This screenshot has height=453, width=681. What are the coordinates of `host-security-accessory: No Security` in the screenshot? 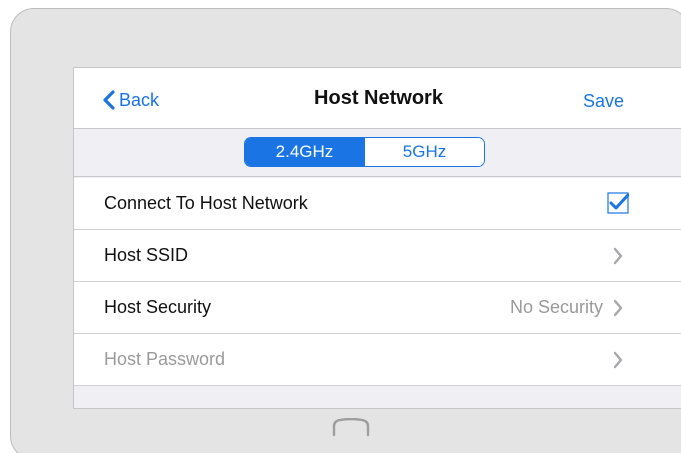 It's located at (566, 307).